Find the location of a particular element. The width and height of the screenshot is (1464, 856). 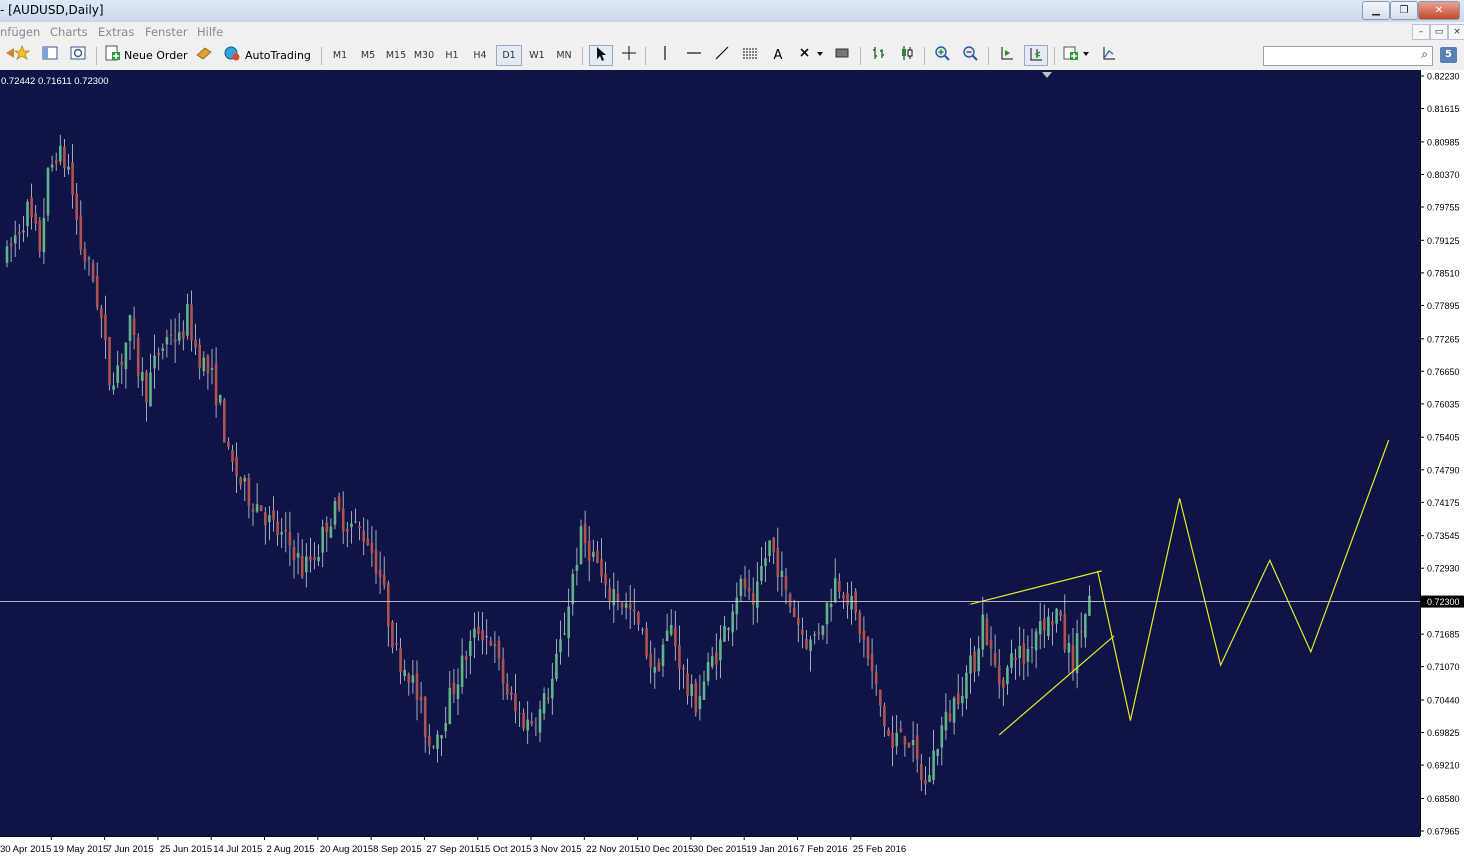

cursor-arrow-icon is located at coordinates (601, 55).